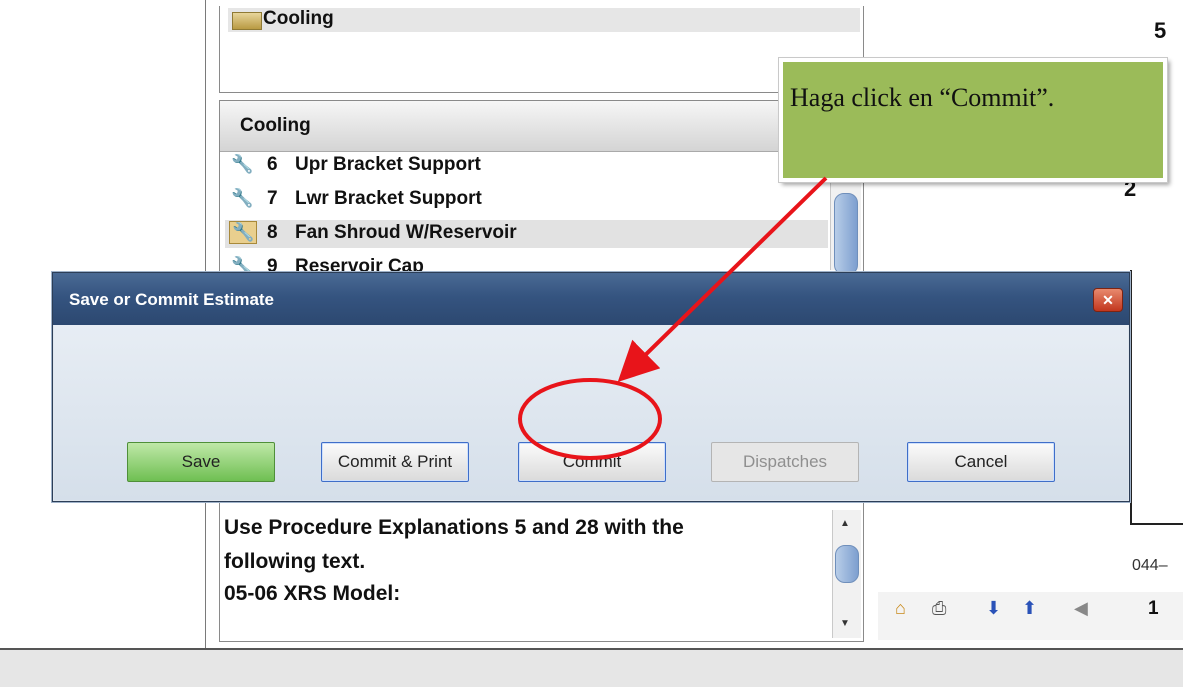 The width and height of the screenshot is (1183, 687). Describe the element at coordinates (922, 97) in the screenshot. I see `instruction-callout-text: Haga click en “Commit”.` at that location.